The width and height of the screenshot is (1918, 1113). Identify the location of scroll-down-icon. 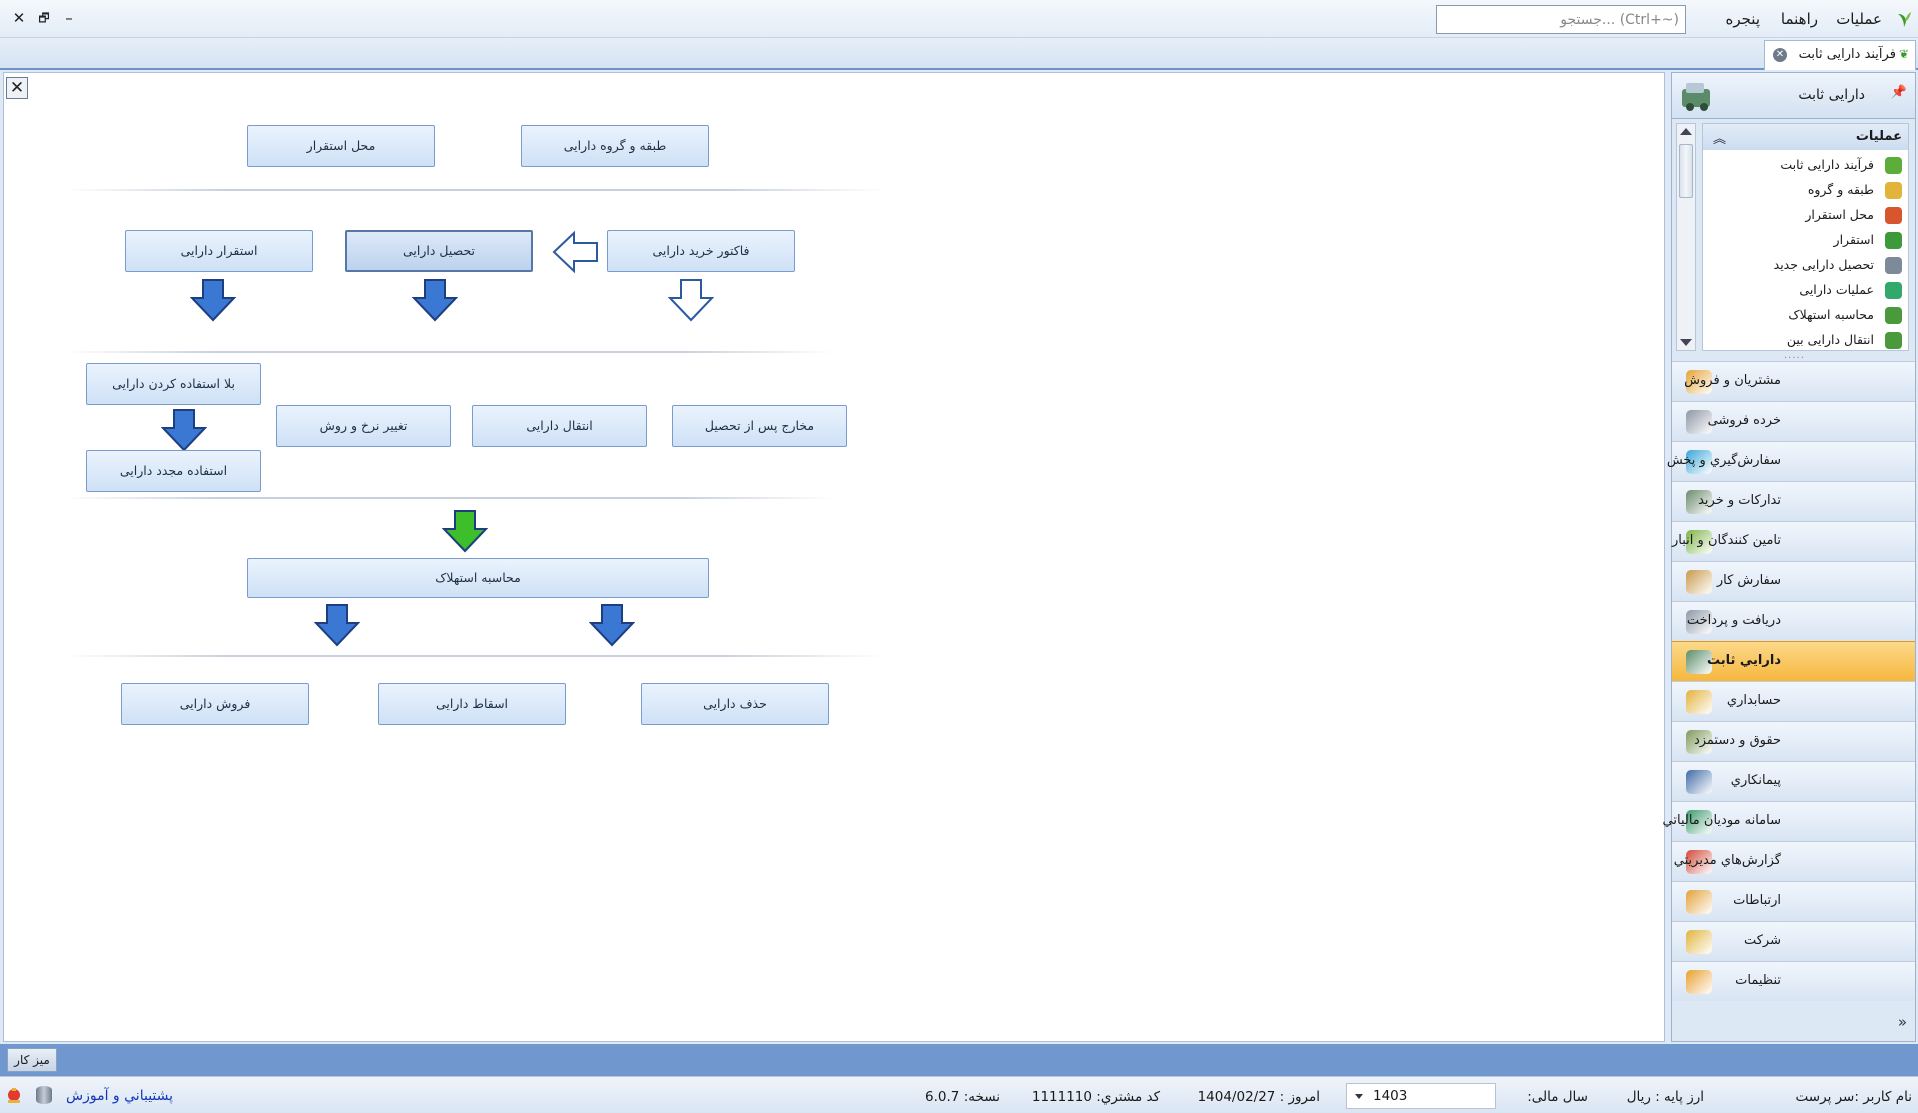
(1686, 342).